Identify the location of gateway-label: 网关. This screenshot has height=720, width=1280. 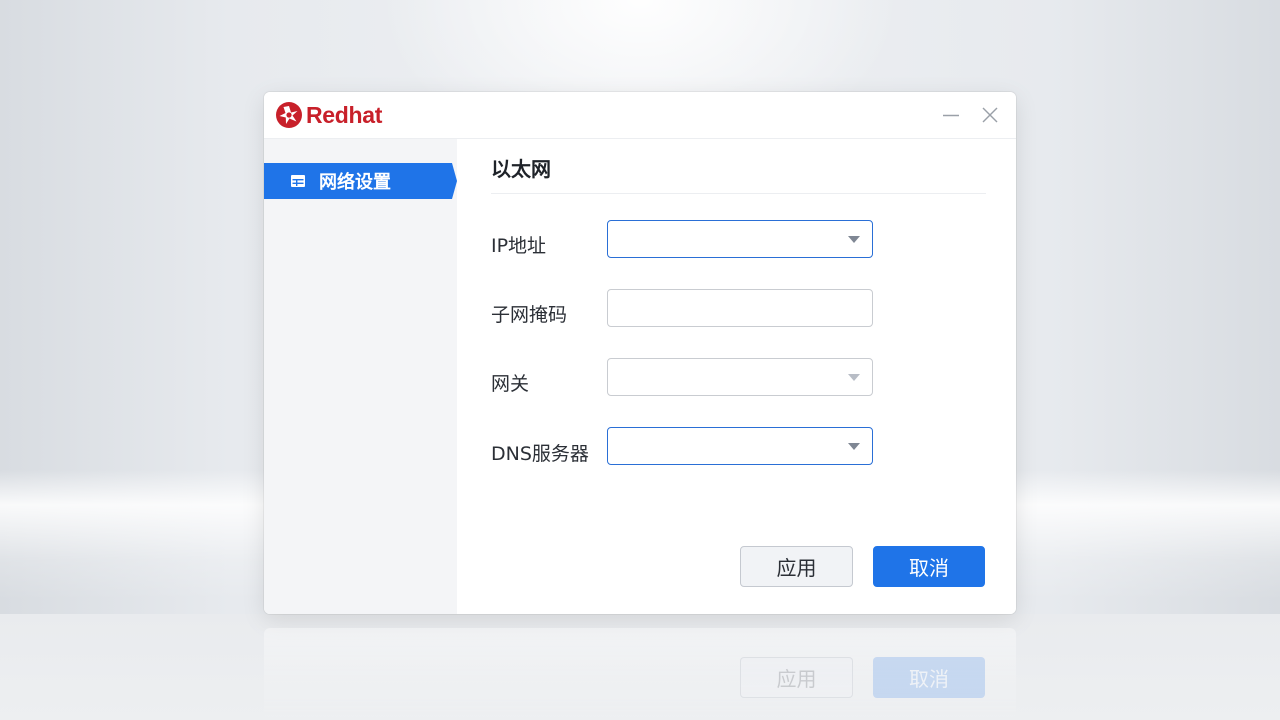
(510, 384).